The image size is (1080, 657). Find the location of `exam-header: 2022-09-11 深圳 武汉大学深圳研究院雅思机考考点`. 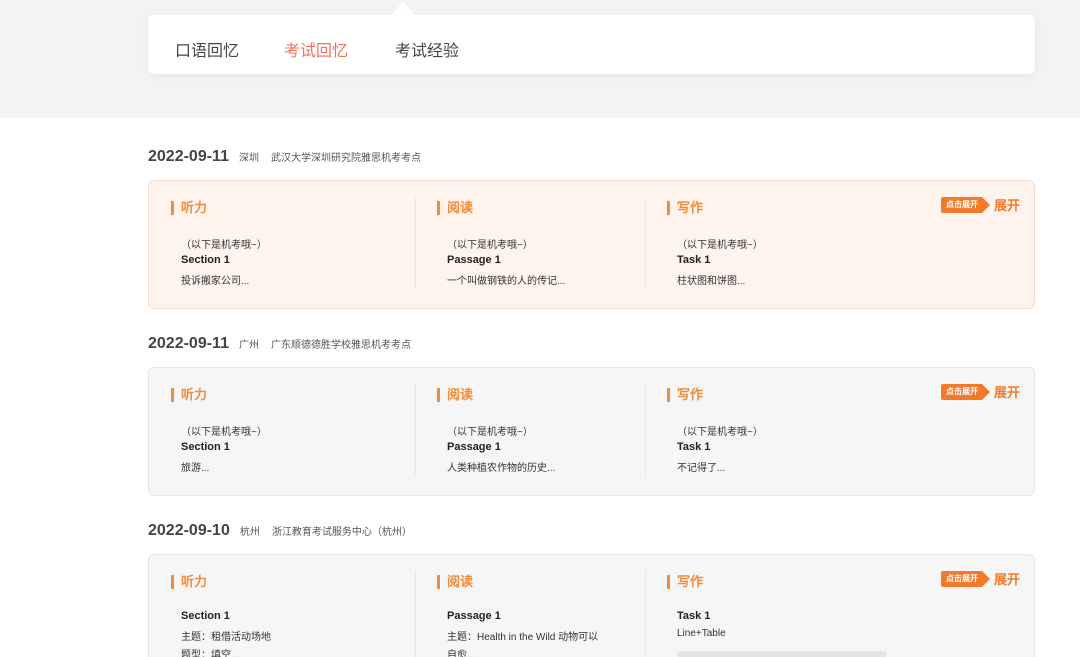

exam-header: 2022-09-11 深圳 武汉大学深圳研究院雅思机考考点 is located at coordinates (284, 159).